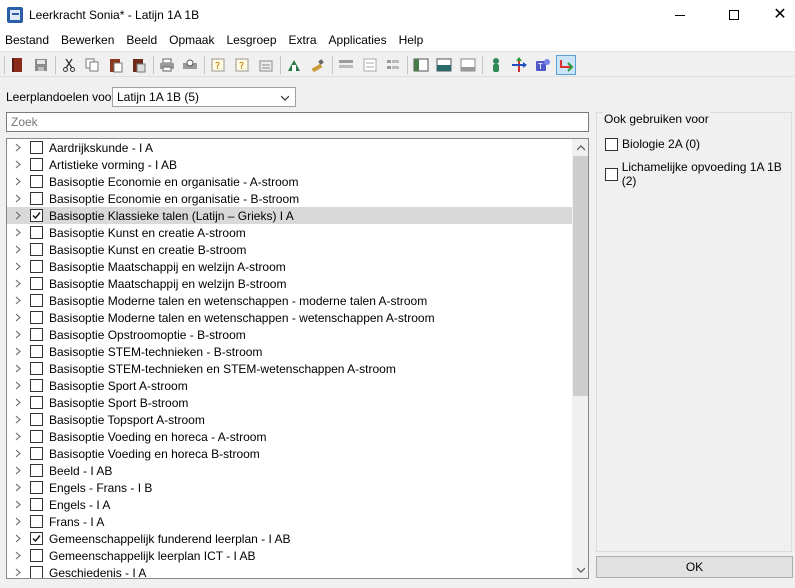  I want to click on tree-item: Artistieke vorming - I AB, so click(289, 164).